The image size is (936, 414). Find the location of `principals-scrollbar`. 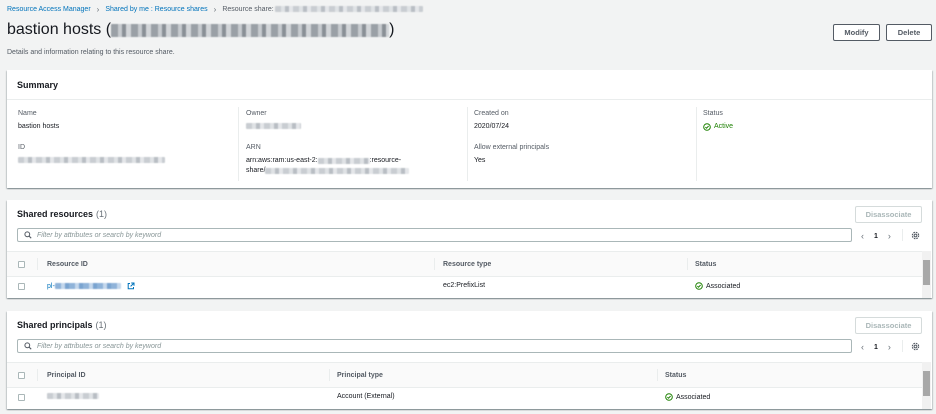

principals-scrollbar is located at coordinates (926, 385).